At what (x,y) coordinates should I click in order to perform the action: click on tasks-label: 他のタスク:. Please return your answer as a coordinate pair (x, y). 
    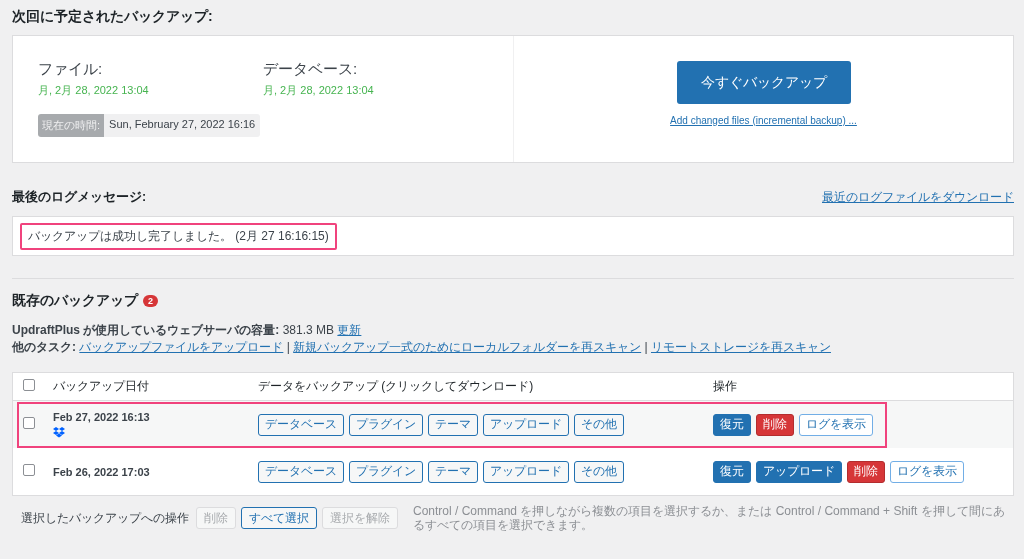
    Looking at the image, I should click on (44, 347).